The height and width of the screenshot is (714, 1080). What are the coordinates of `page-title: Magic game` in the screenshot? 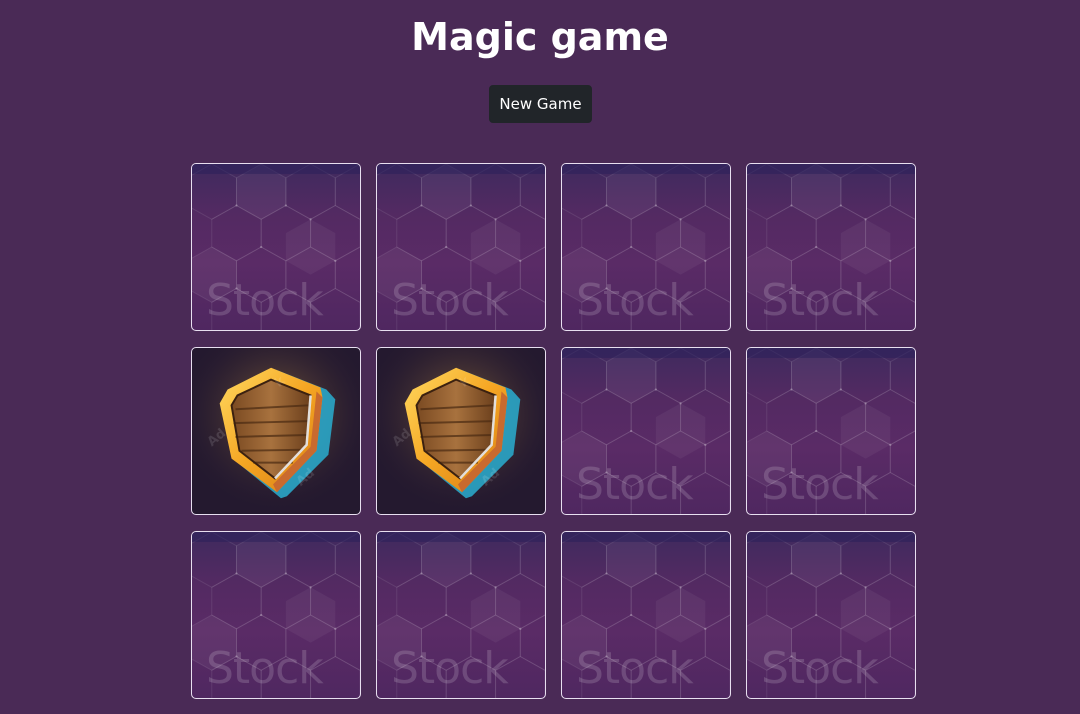 It's located at (540, 37).